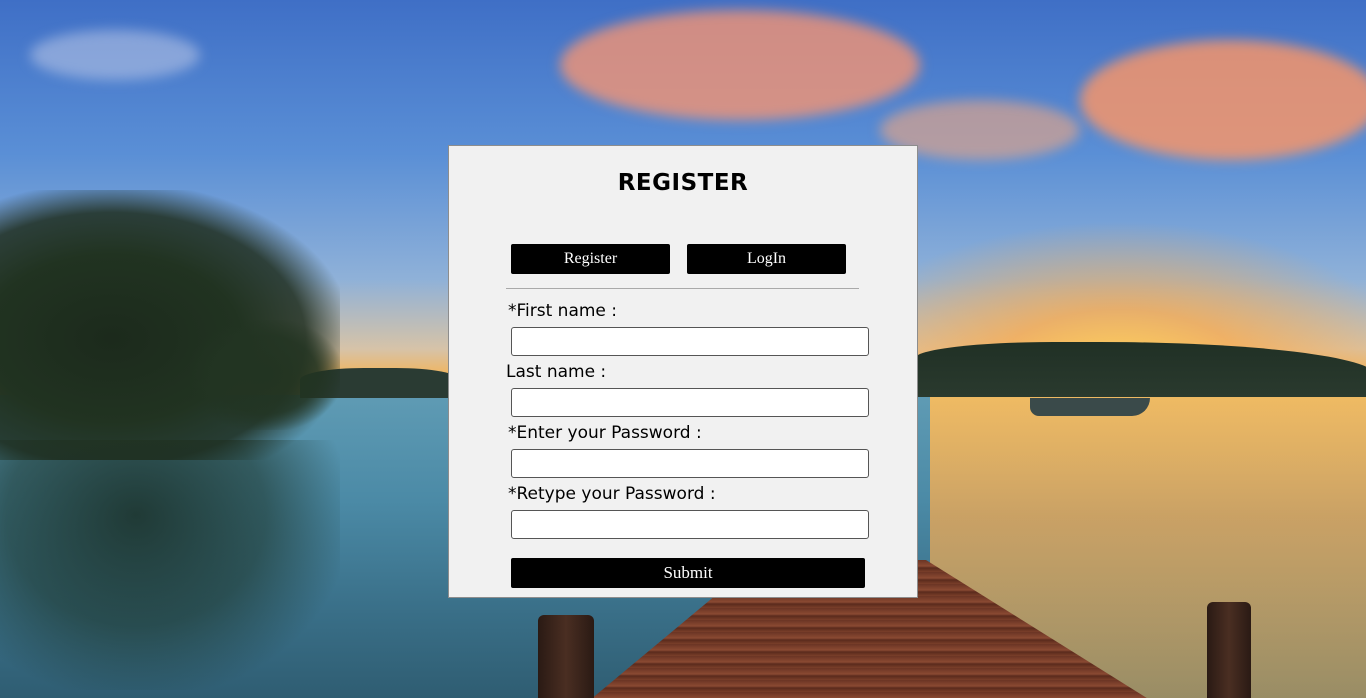 The image size is (1366, 698). What do you see at coordinates (590, 259) in the screenshot?
I see `register-tab-button: Register` at bounding box center [590, 259].